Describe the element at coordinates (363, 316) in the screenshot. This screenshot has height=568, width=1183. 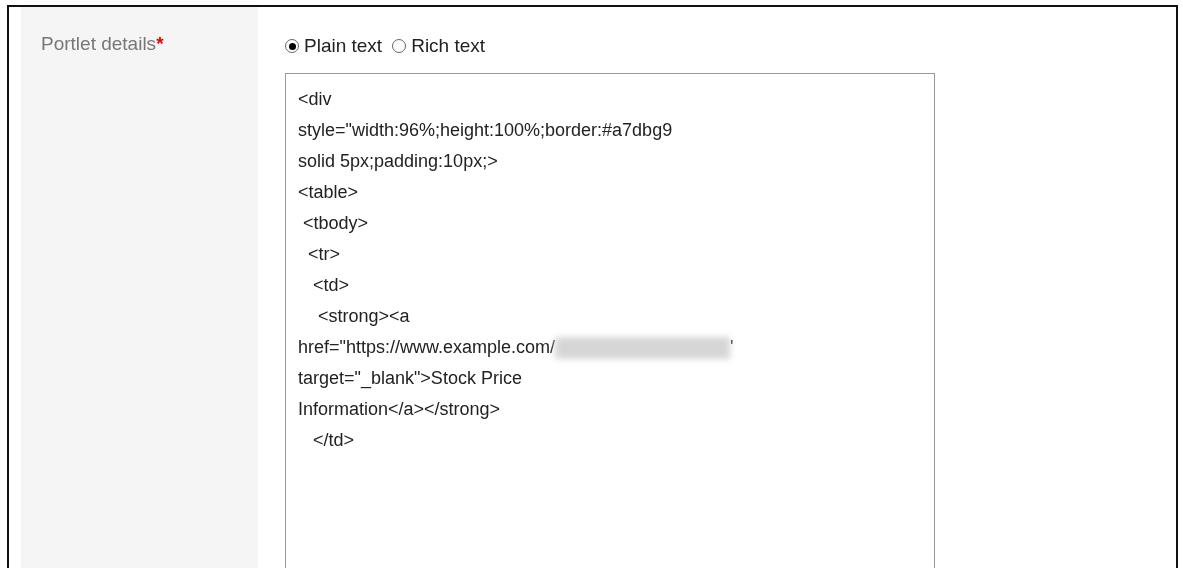
I see `code-line: <strong><a` at that location.